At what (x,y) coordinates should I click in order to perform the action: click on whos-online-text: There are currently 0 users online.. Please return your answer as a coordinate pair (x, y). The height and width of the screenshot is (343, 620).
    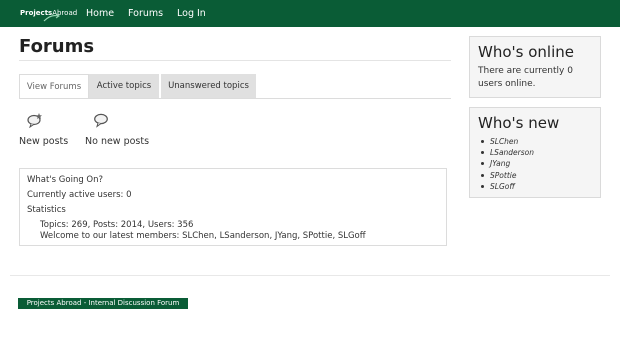
    Looking at the image, I should click on (525, 77).